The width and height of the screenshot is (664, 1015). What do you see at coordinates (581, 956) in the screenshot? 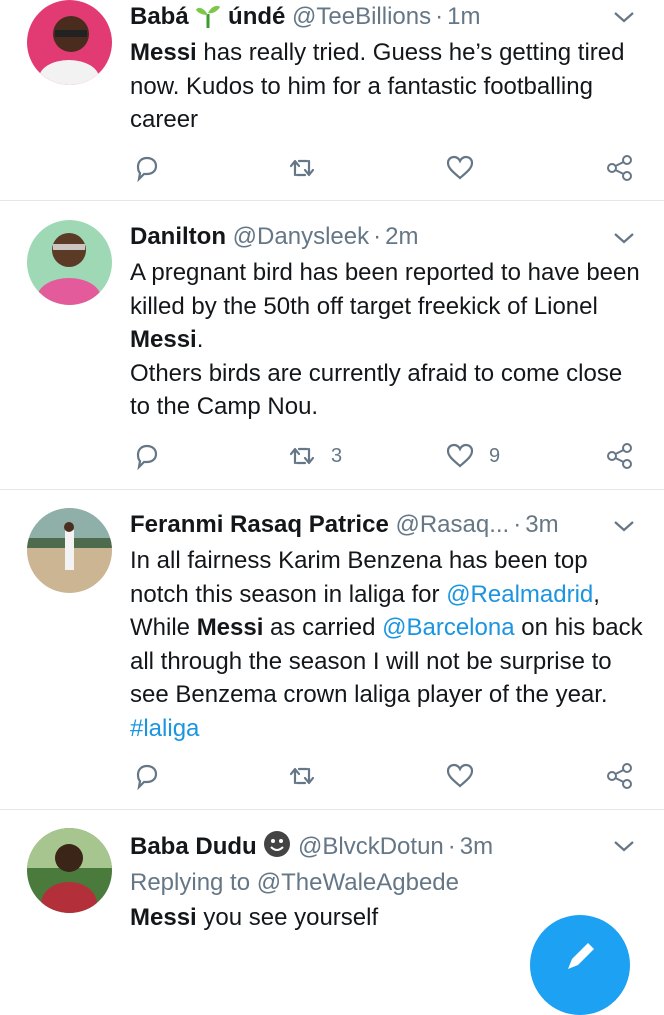
I see `compose-icon` at bounding box center [581, 956].